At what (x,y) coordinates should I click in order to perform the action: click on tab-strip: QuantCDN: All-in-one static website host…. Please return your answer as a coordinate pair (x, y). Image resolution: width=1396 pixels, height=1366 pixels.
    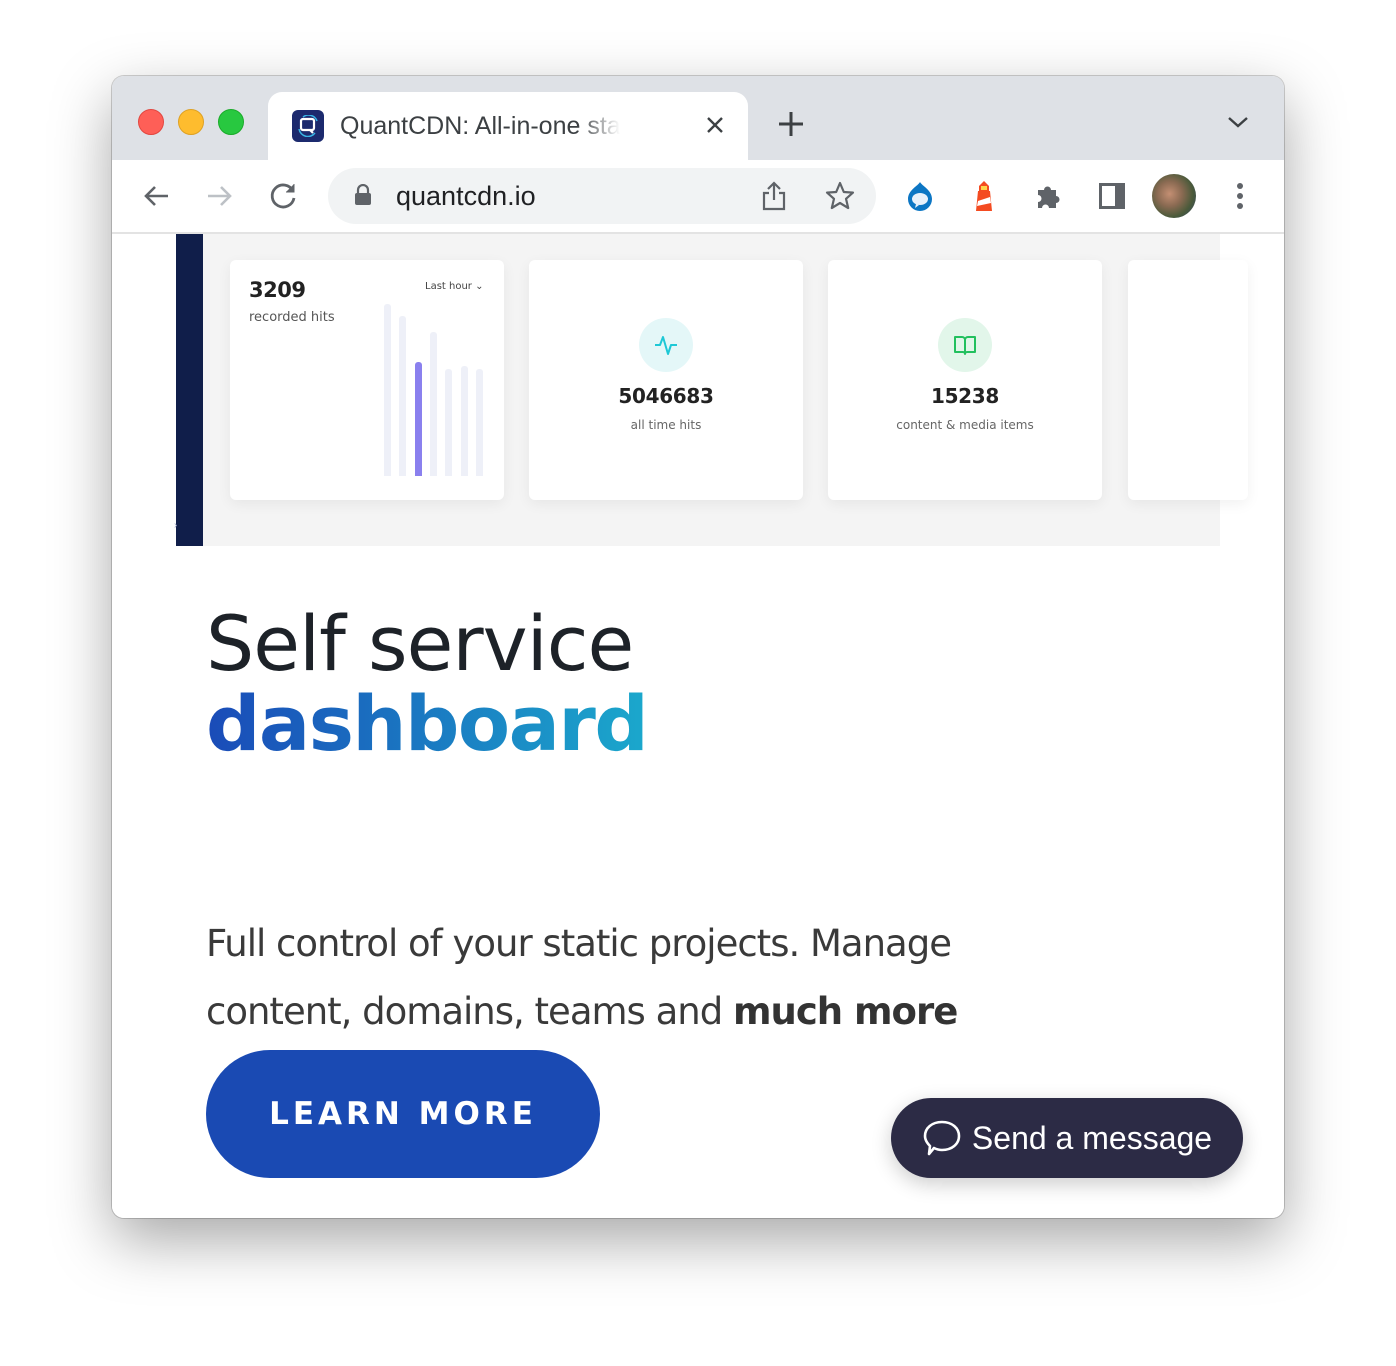
    Looking at the image, I should click on (698, 118).